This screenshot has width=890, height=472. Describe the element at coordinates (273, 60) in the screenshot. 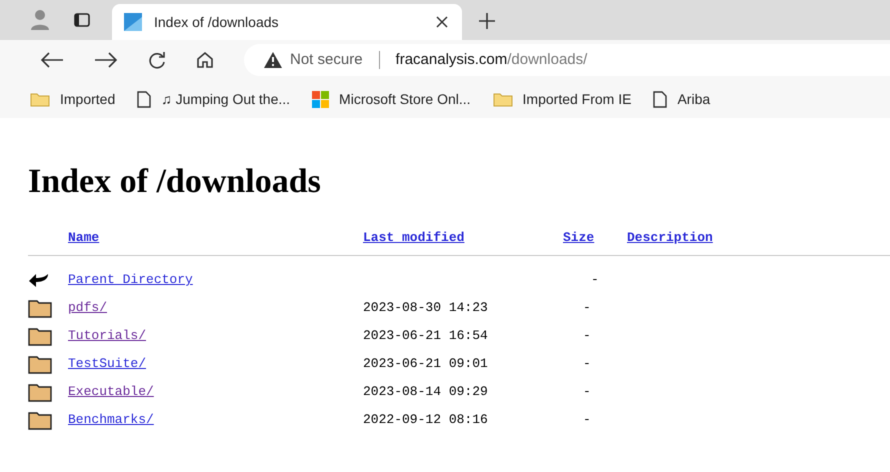

I see `warning-icon` at that location.